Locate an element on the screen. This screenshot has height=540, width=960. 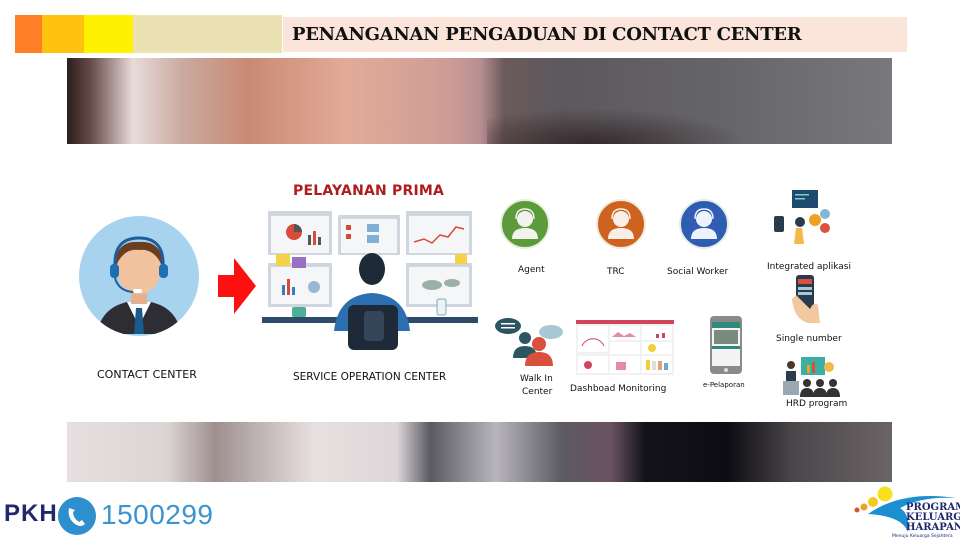
operations-desk-illustration is located at coordinates (370, 280).